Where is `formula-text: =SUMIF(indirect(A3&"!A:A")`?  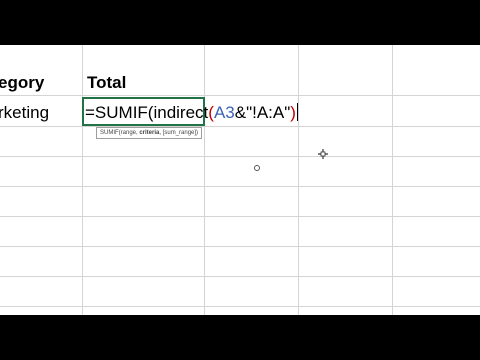 formula-text: =SUMIF(indirect(A3&"!A:A") is located at coordinates (191, 113).